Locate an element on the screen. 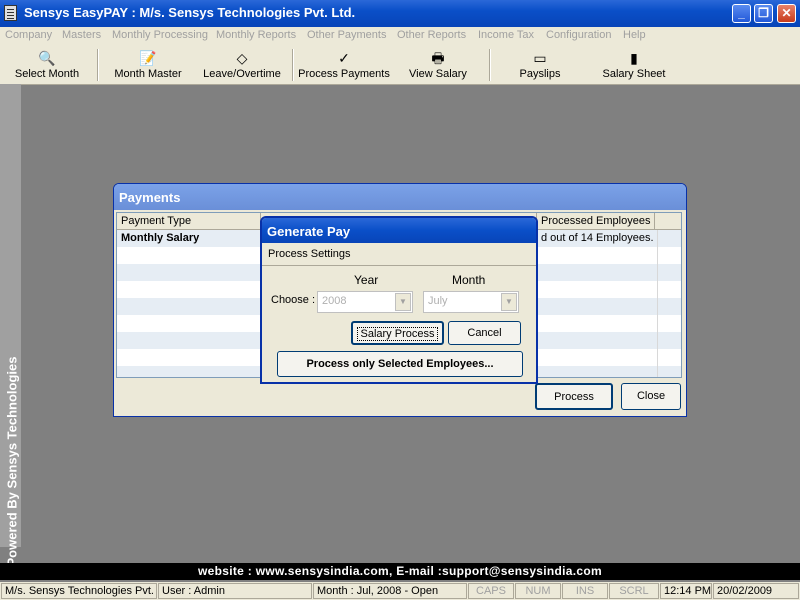 The height and width of the screenshot is (600, 800). column-header-filler is located at coordinates (668, 221).